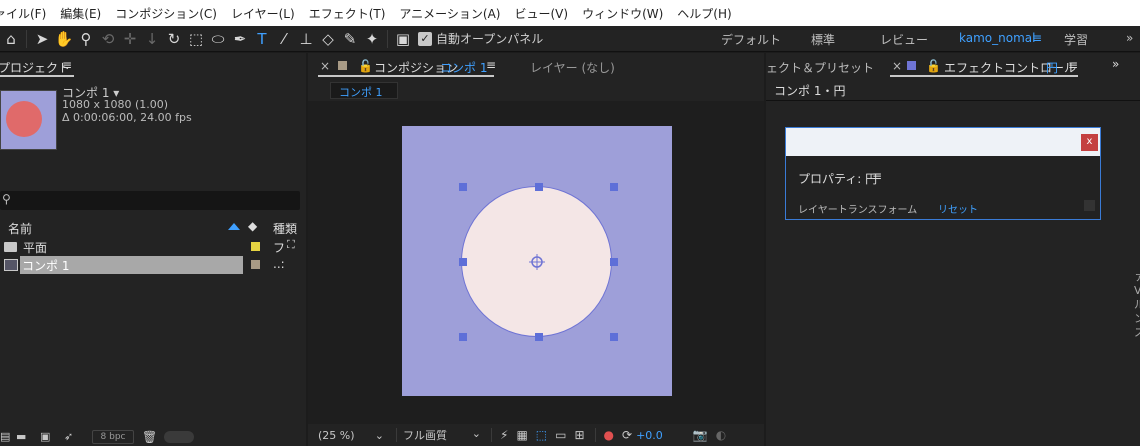 The image size is (1140, 446). What do you see at coordinates (560, 435) in the screenshot?
I see `region-of-interest-icon: ▭` at bounding box center [560, 435].